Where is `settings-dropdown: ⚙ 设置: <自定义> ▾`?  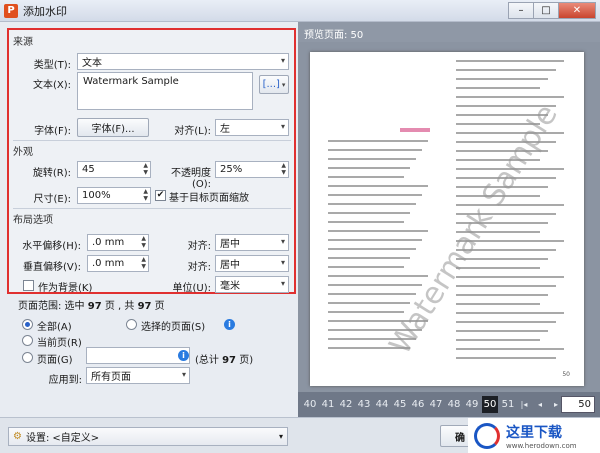 settings-dropdown: ⚙ 设置: <自定义> ▾ is located at coordinates (148, 436).